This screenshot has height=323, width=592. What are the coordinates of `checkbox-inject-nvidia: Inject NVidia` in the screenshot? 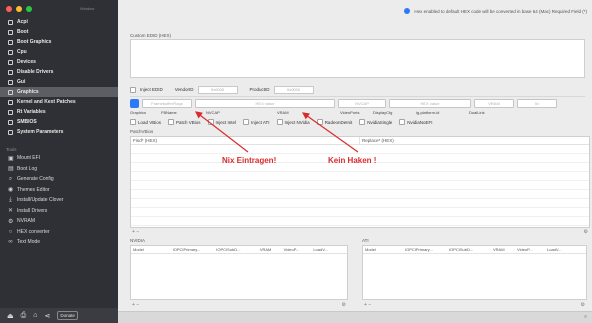 It's located at (293, 122).